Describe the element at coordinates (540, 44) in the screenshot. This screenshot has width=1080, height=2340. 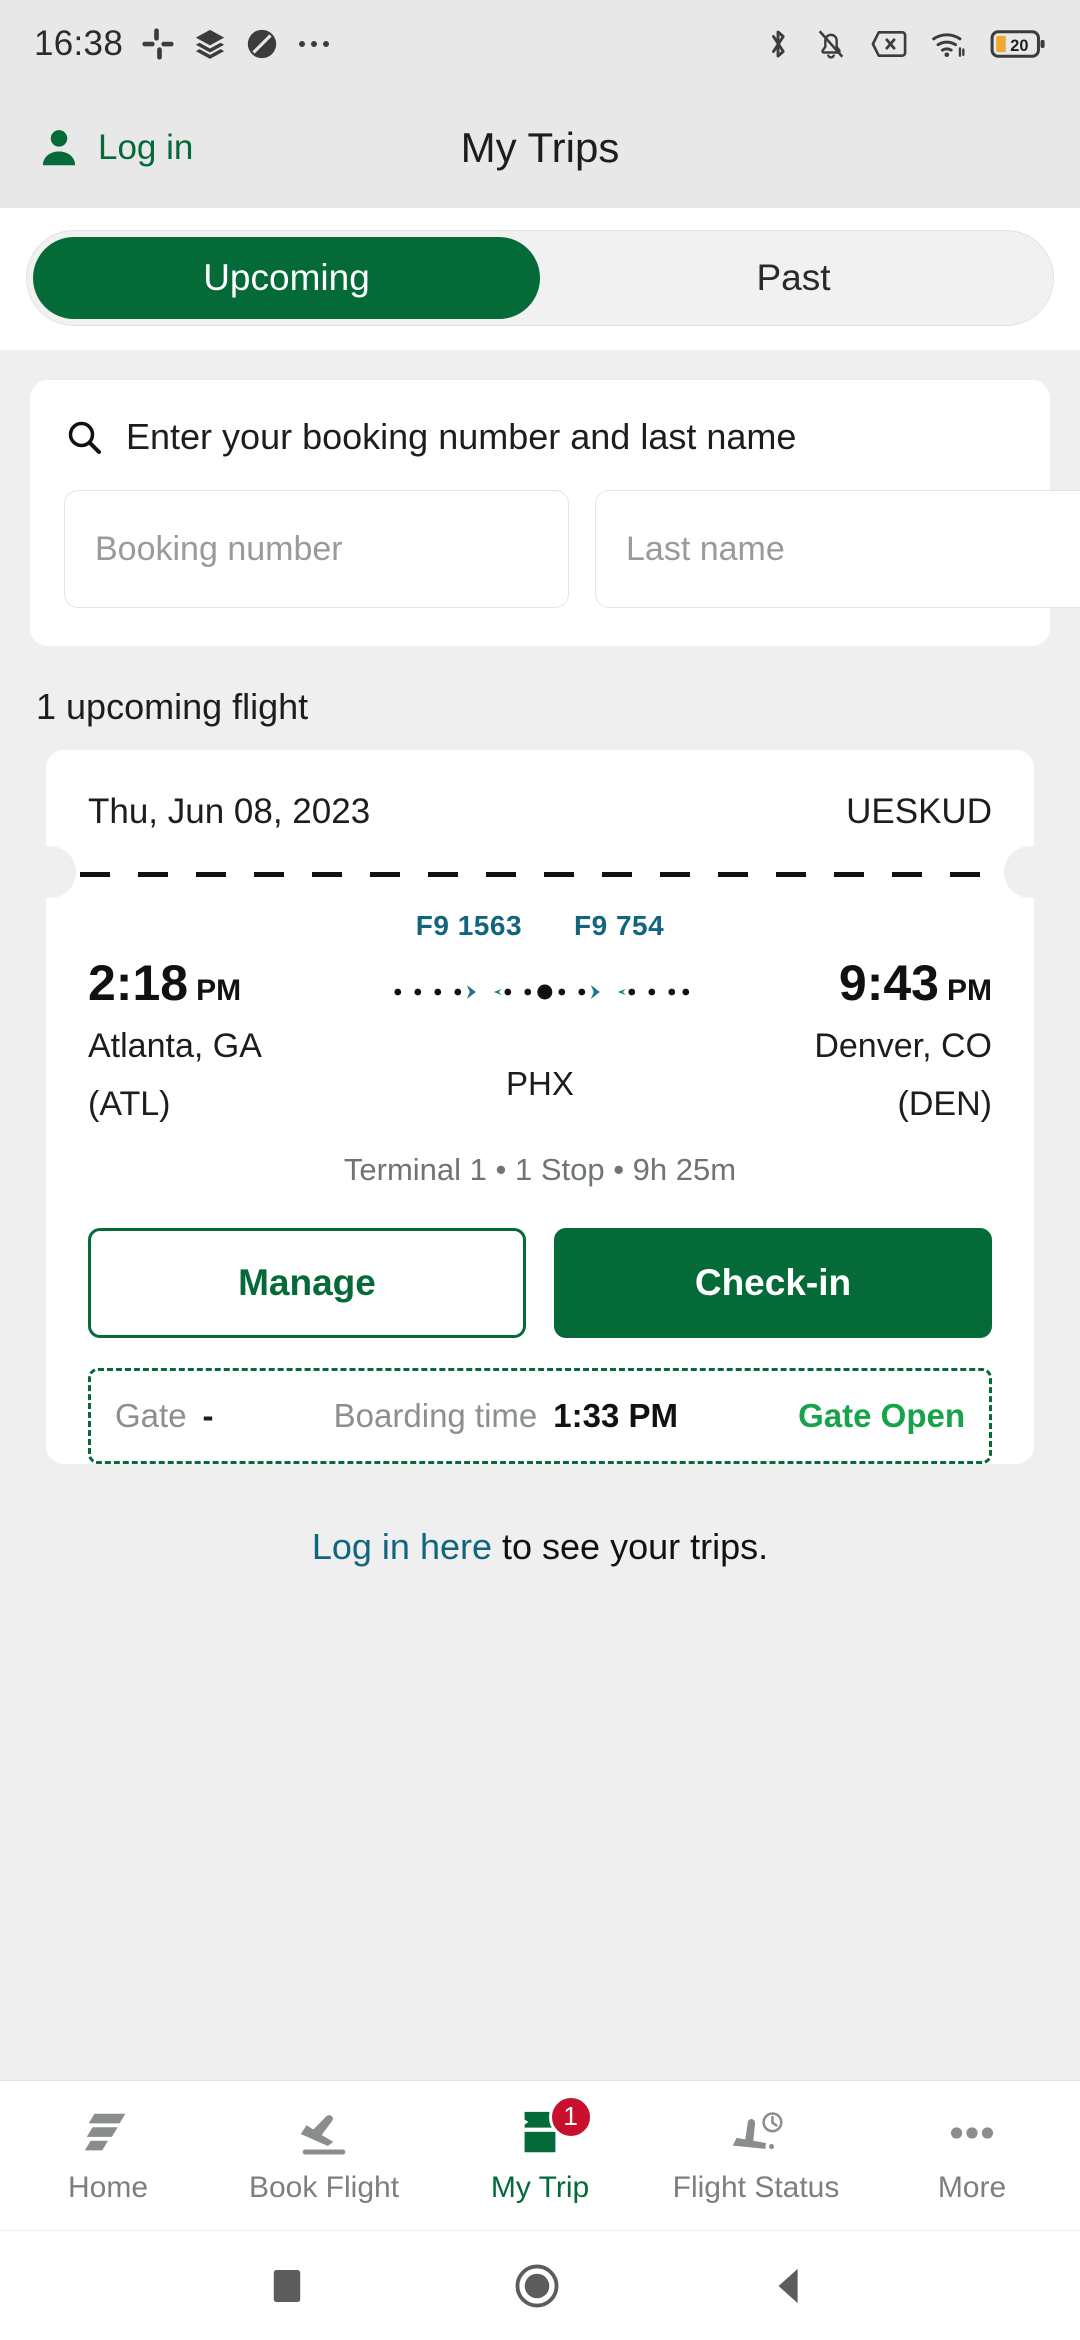
I see `status-bar: 16:38 20` at that location.